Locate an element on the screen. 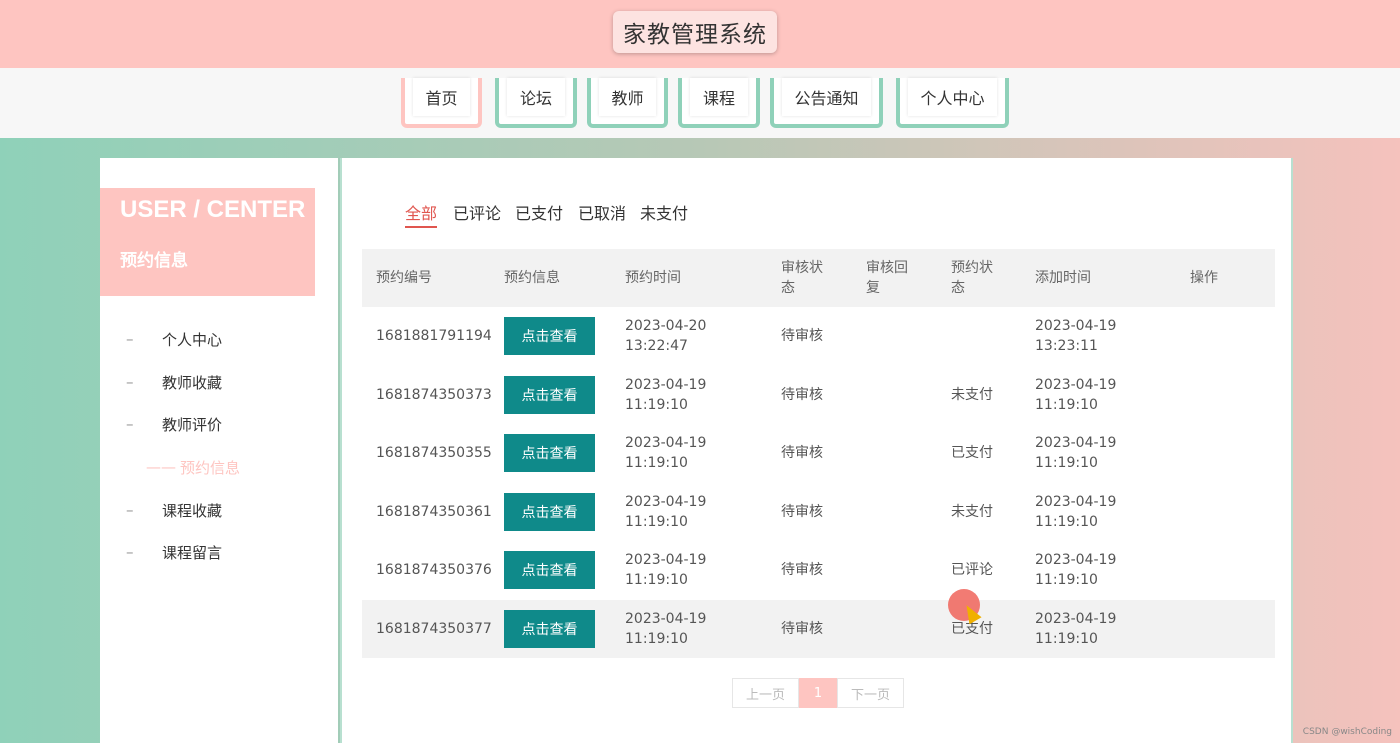 Image resolution: width=1400 pixels, height=743 pixels. nav-home: 首页 is located at coordinates (441, 103).